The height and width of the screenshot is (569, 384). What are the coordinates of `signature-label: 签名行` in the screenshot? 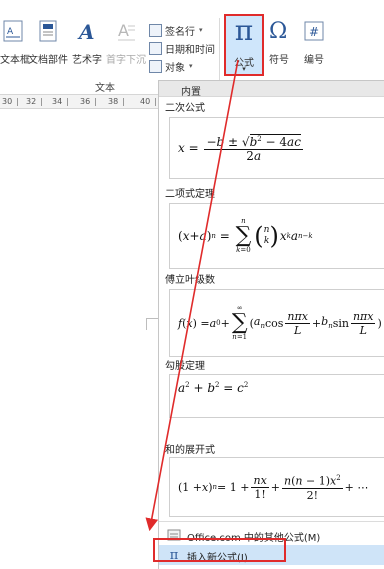 It's located at (180, 32).